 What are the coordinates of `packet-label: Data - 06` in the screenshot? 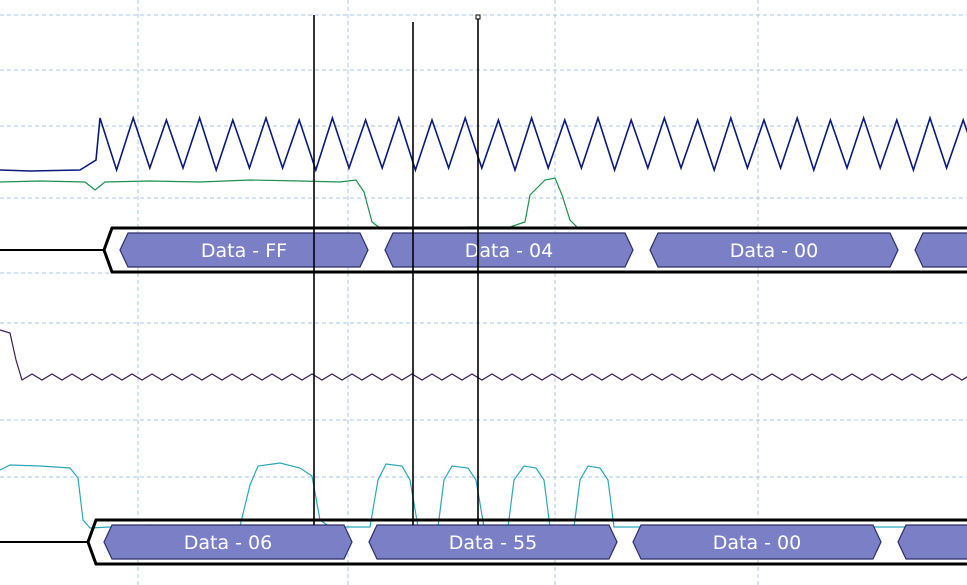 It's located at (228, 543).